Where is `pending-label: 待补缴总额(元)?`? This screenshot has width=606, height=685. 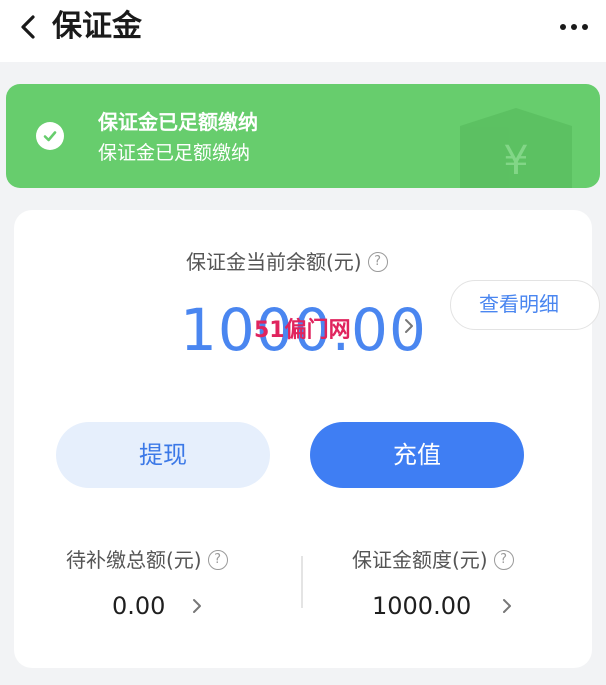
pending-label: 待补缴总额(元)? is located at coordinates (147, 560).